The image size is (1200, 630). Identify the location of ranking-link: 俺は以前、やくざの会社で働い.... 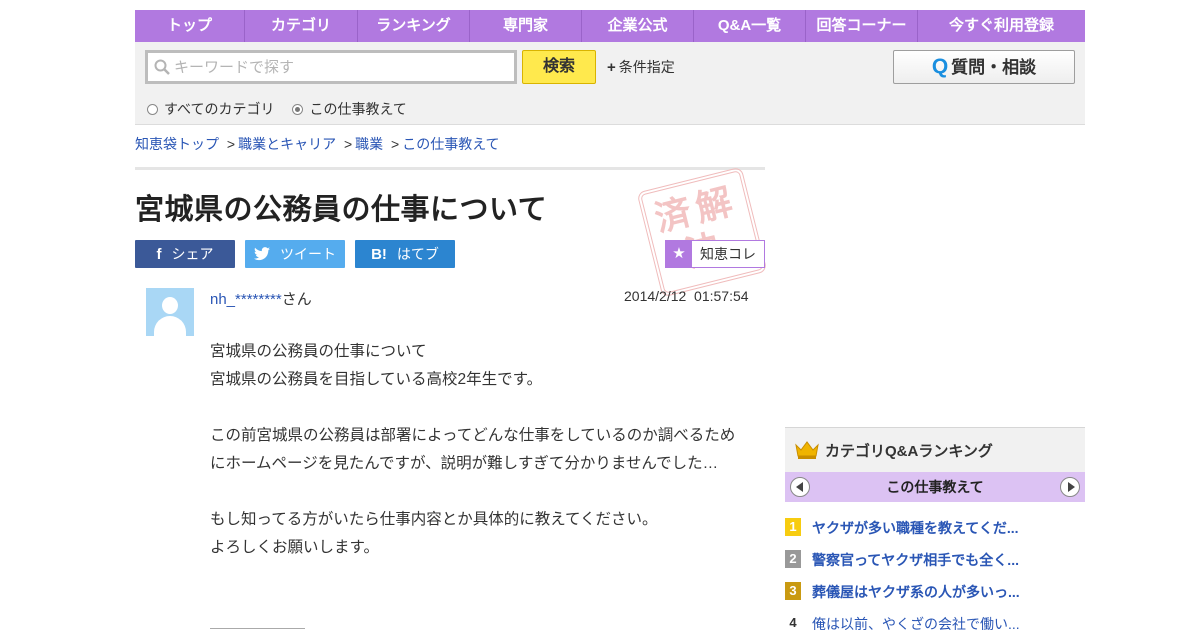
(916, 622).